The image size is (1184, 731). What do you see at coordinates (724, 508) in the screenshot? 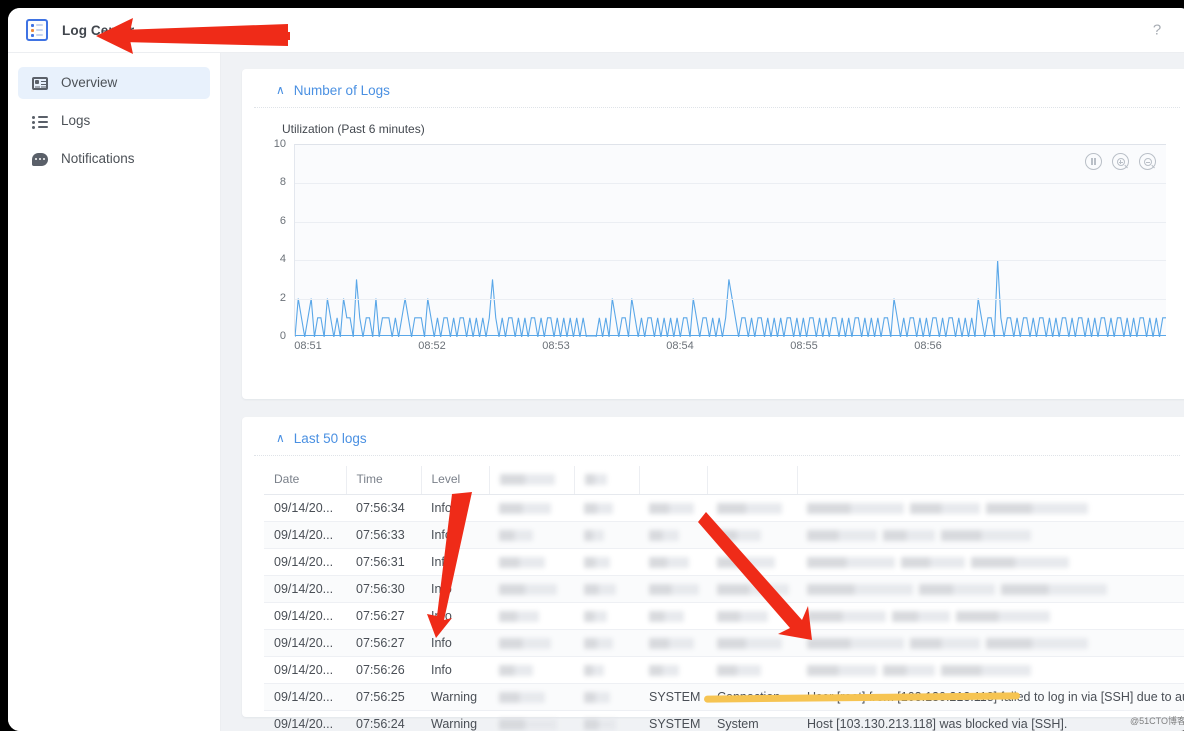
I see `table-row: 09/14/20... 07:56:34 Info` at bounding box center [724, 508].